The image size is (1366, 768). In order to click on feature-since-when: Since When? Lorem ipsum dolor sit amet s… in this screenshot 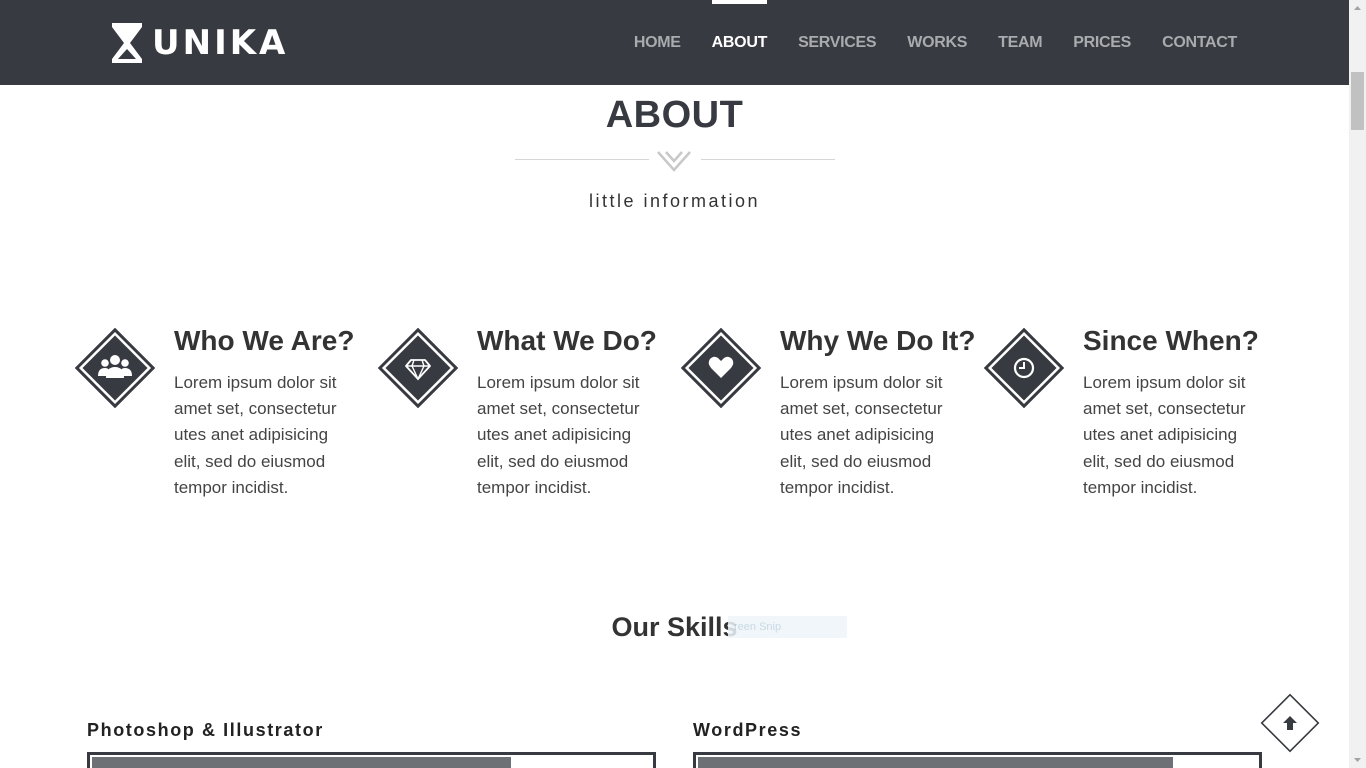, I will do `click(1129, 429)`.